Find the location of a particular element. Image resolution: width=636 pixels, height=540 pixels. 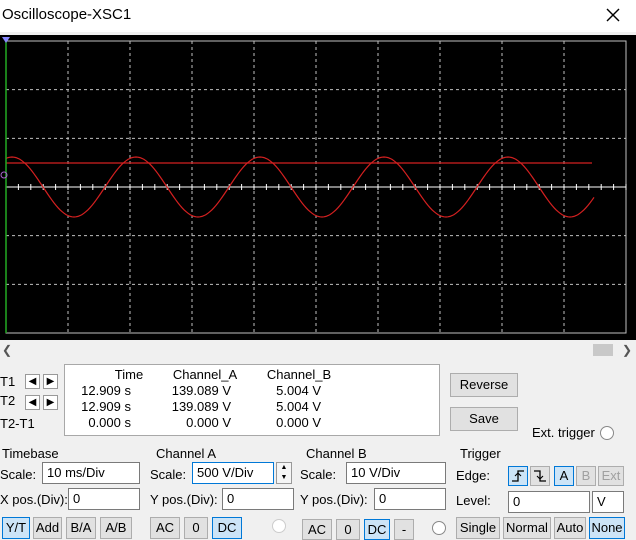

channel-b-zero-button: 0 is located at coordinates (348, 529).